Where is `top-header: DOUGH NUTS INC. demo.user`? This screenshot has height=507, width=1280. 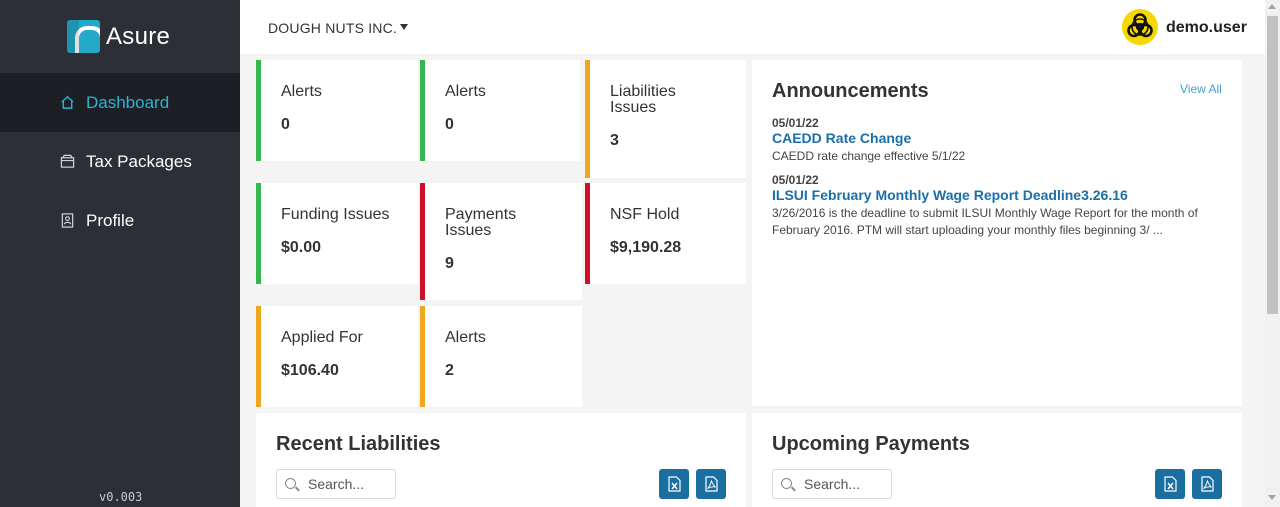
top-header: DOUGH NUTS INC. demo.user is located at coordinates (752, 27).